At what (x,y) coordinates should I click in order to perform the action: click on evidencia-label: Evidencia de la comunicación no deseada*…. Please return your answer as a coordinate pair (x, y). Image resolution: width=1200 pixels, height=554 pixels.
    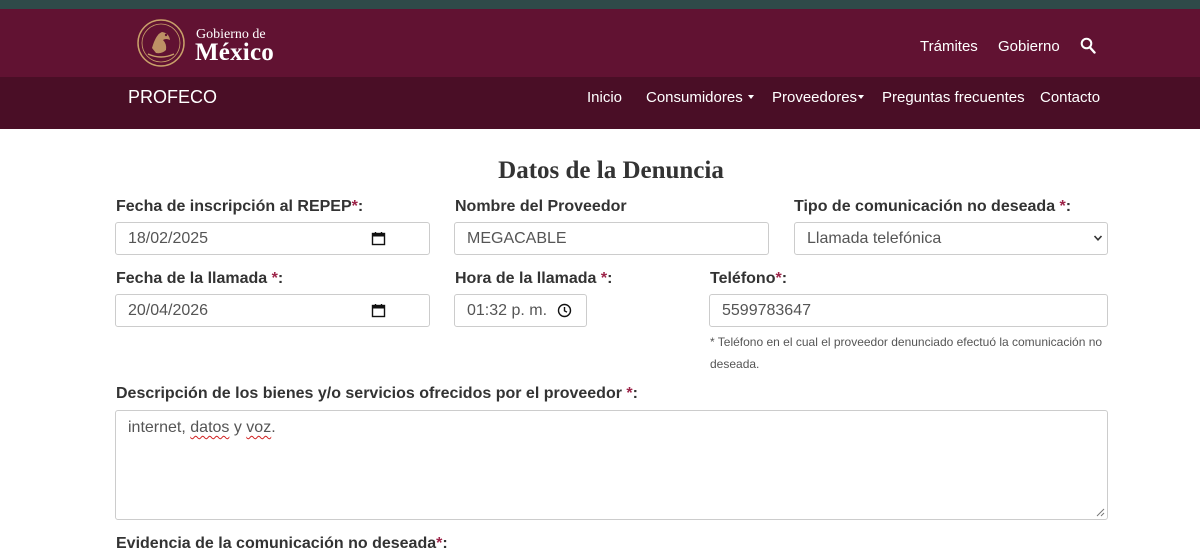
    Looking at the image, I should click on (282, 543).